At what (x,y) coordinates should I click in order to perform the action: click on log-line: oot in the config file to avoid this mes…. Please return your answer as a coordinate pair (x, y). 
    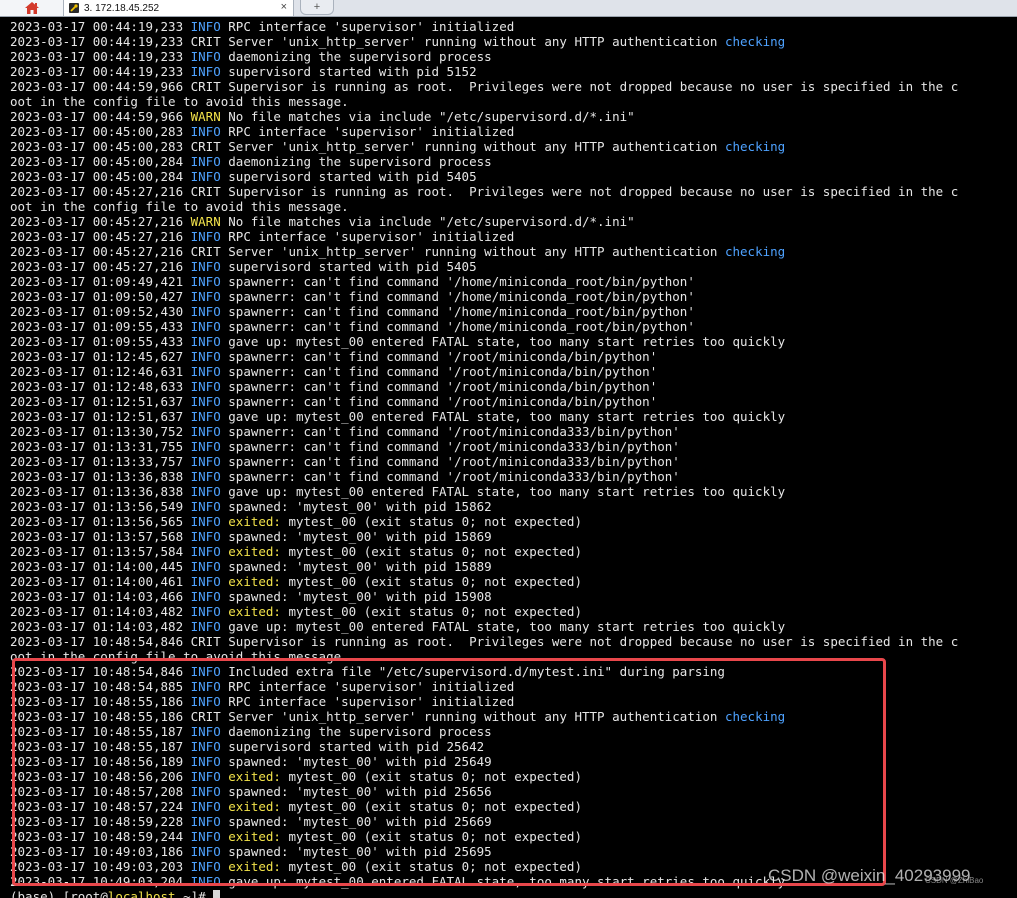
    Looking at the image, I should click on (512, 206).